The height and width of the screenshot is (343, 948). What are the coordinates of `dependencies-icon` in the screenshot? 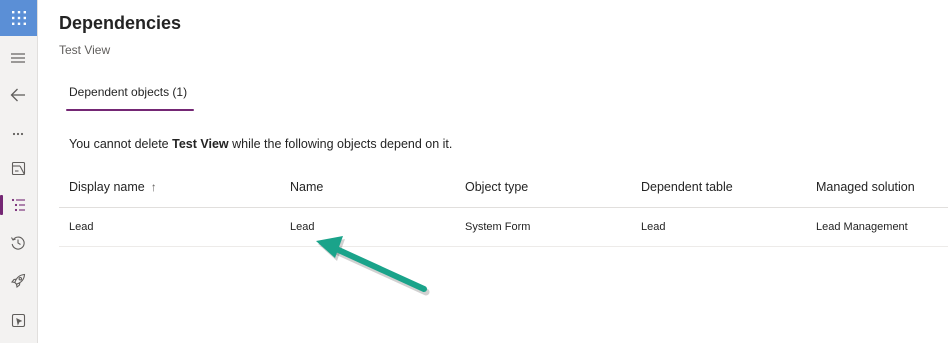 It's located at (18, 205).